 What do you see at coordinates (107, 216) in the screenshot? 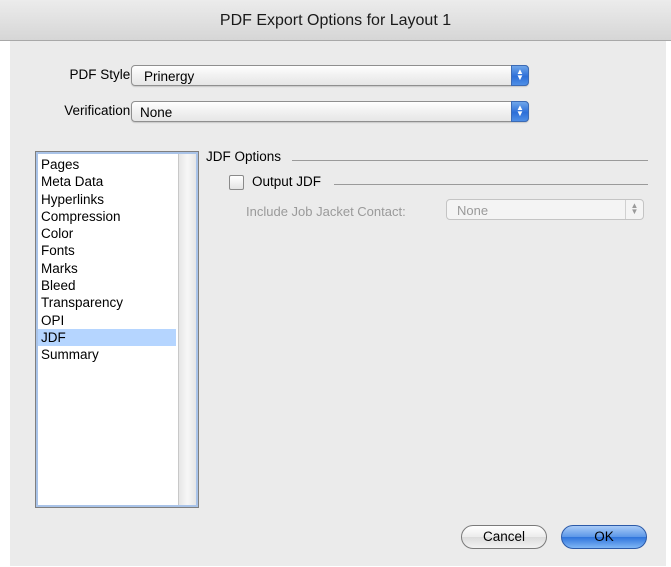
I see `sidebar-item-compression: Compression` at bounding box center [107, 216].